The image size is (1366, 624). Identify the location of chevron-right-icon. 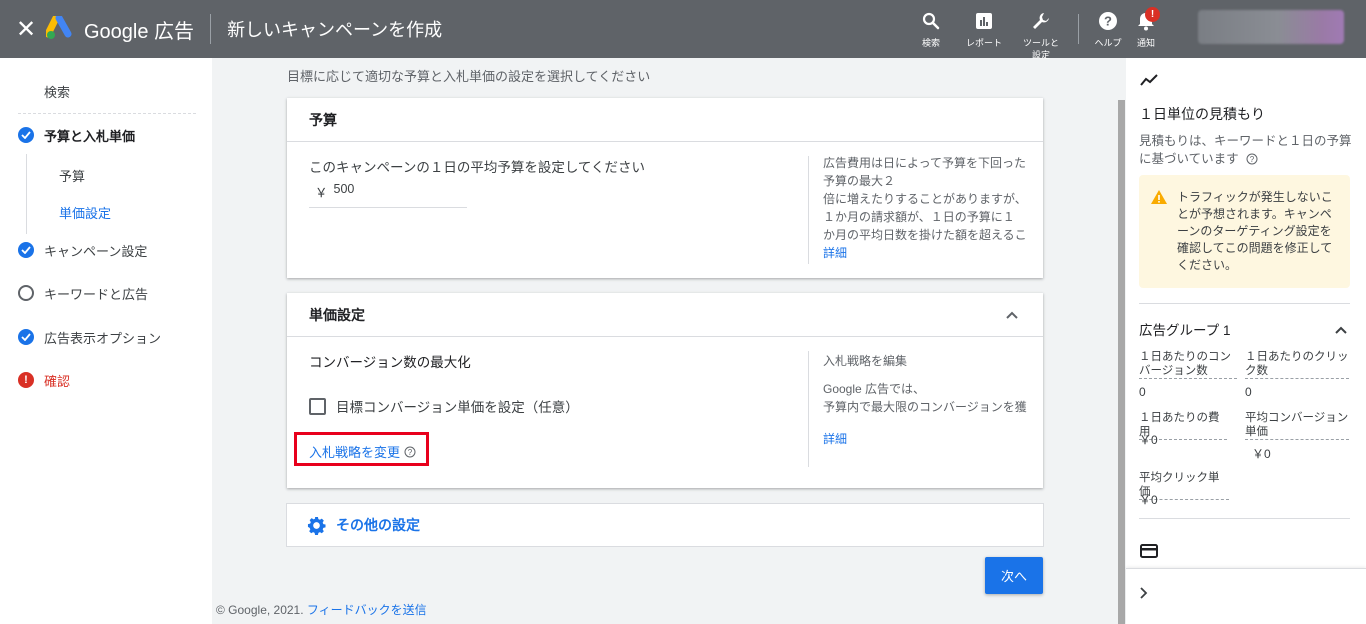
(1143, 594).